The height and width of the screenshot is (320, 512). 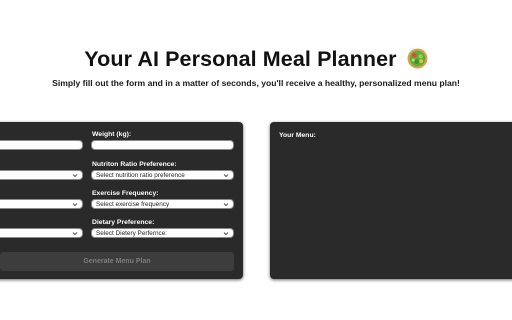 I want to click on exercise-frequency-select: Select exercise frequency, so click(x=162, y=204).